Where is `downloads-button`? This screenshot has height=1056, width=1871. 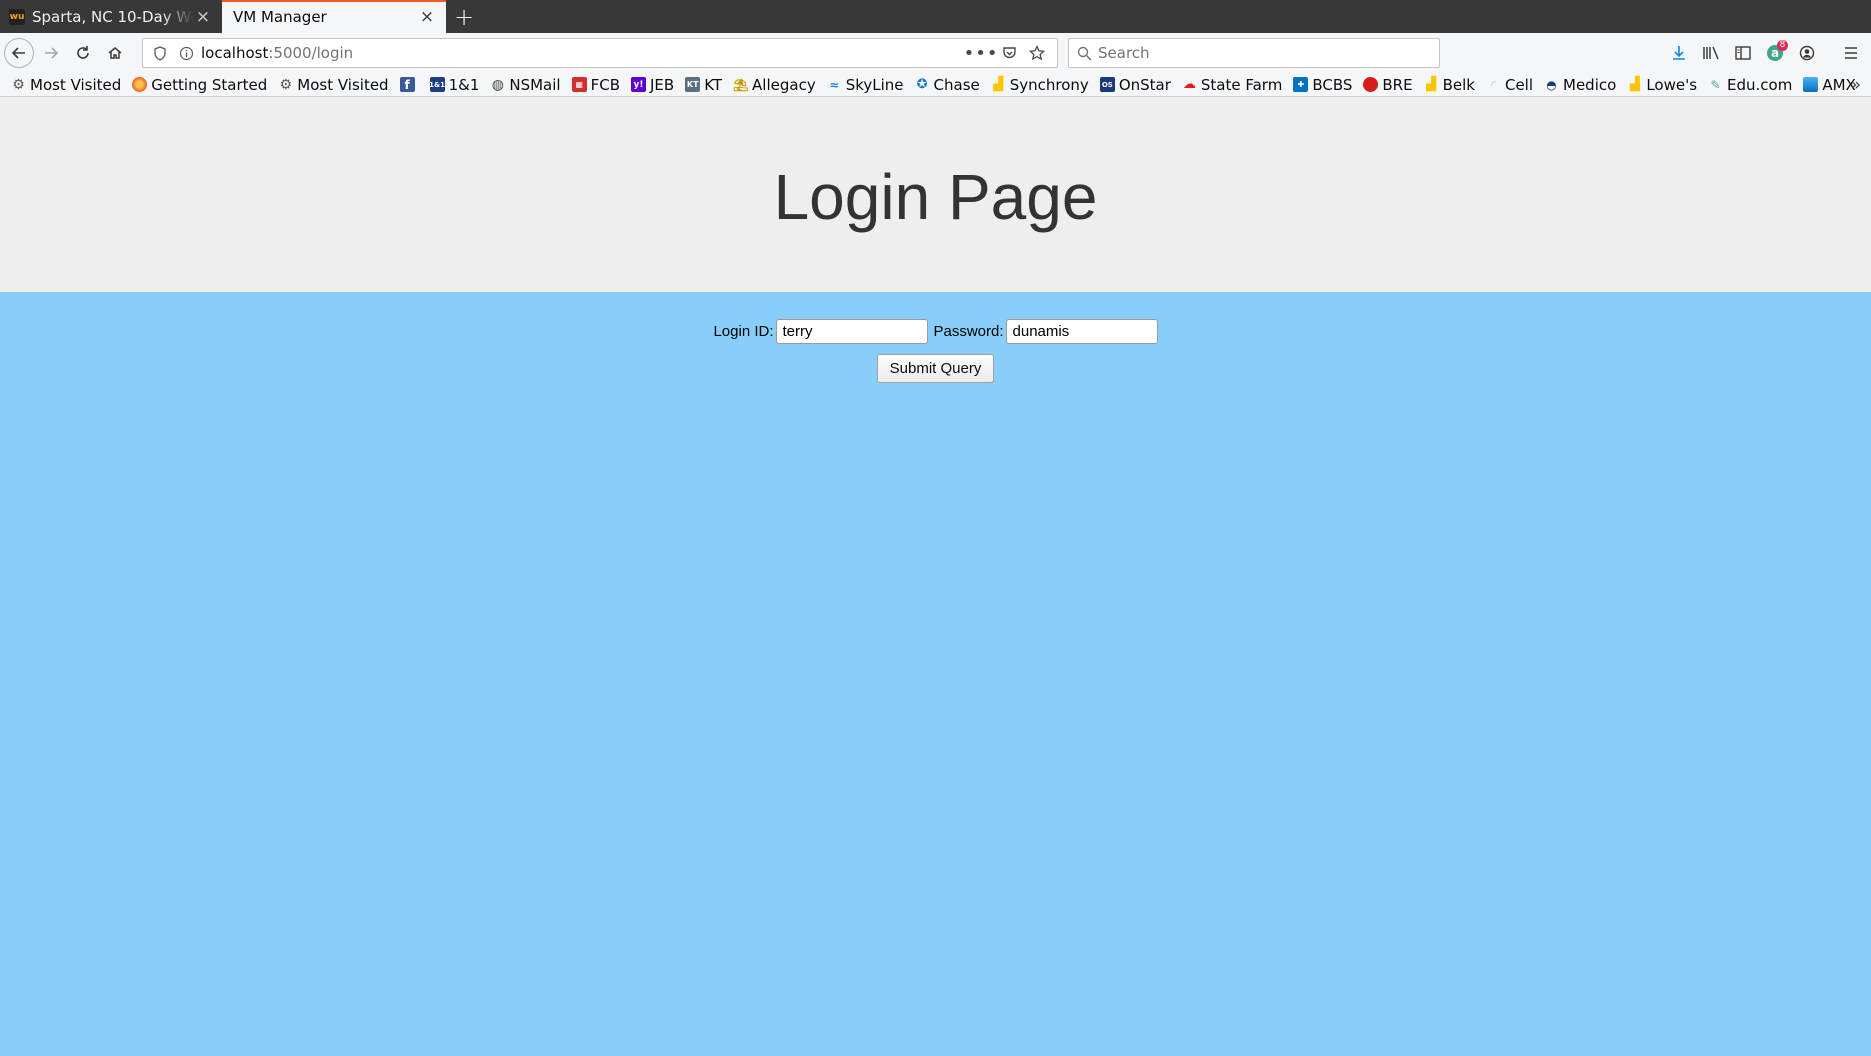 downloads-button is located at coordinates (1679, 53).